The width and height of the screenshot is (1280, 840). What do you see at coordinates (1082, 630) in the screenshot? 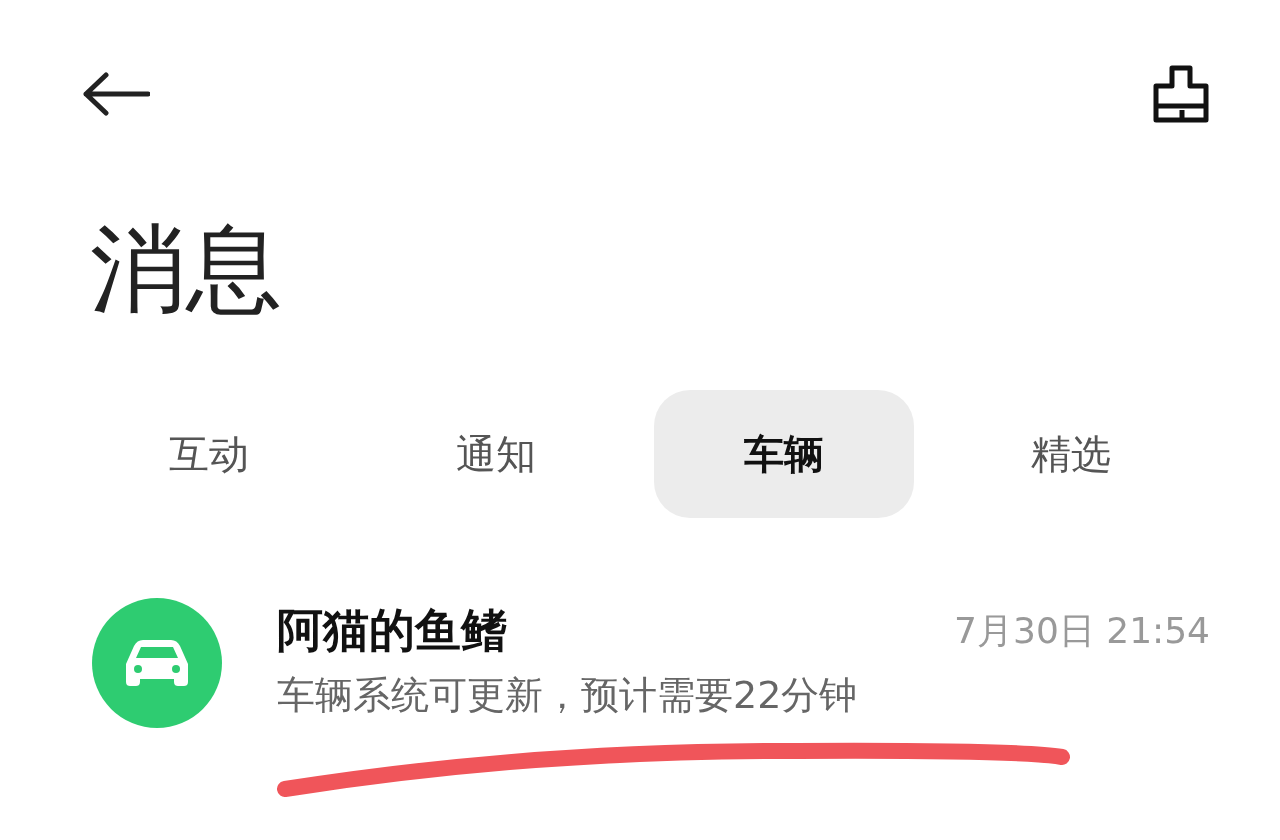
I see `message-time: 7月30日 21:54` at bounding box center [1082, 630].